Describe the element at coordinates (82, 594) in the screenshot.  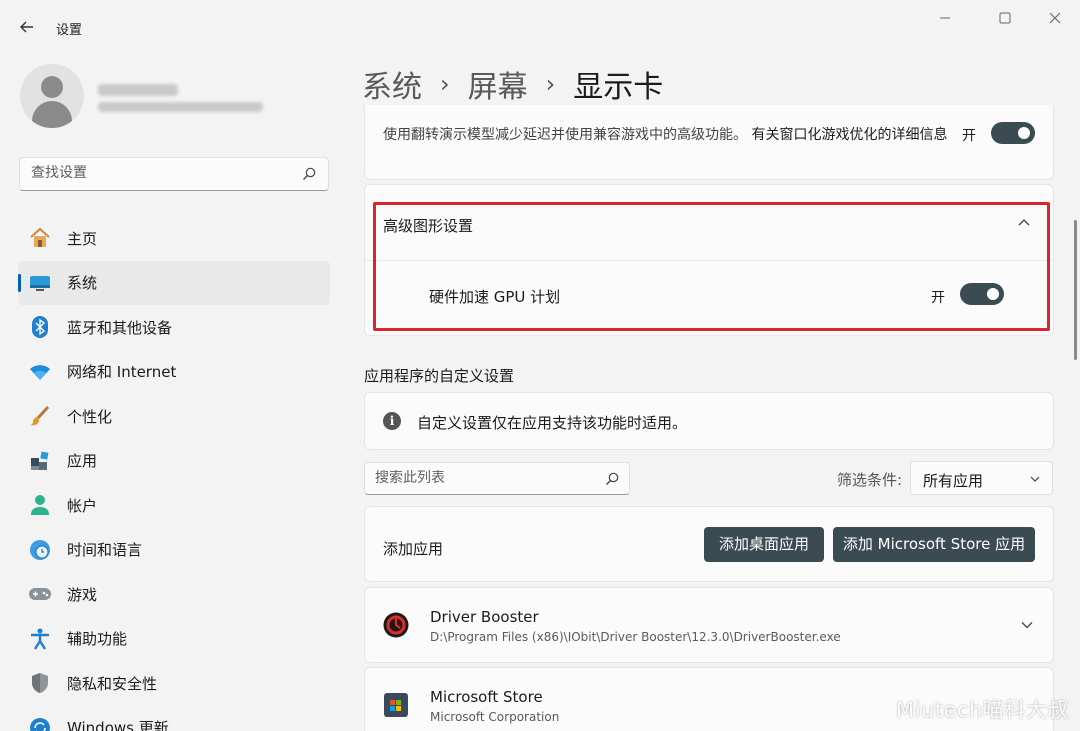
I see `sidebar-item-label: 游戏` at that location.